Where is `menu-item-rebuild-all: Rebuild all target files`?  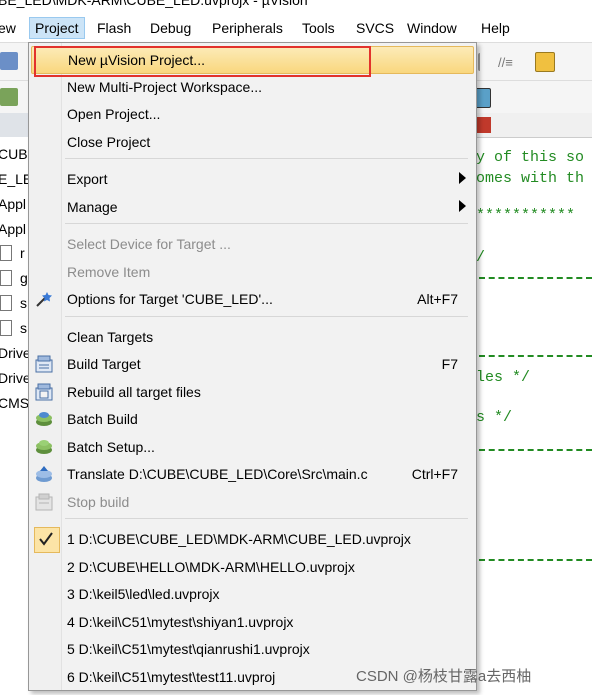 menu-item-rebuild-all: Rebuild all target files is located at coordinates (251, 392).